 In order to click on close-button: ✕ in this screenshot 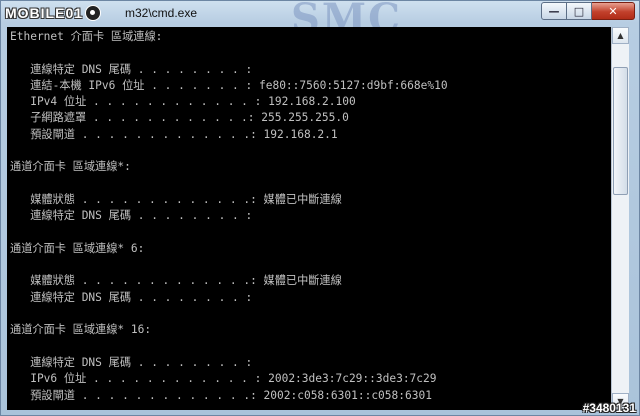, I will do `click(613, 11)`.